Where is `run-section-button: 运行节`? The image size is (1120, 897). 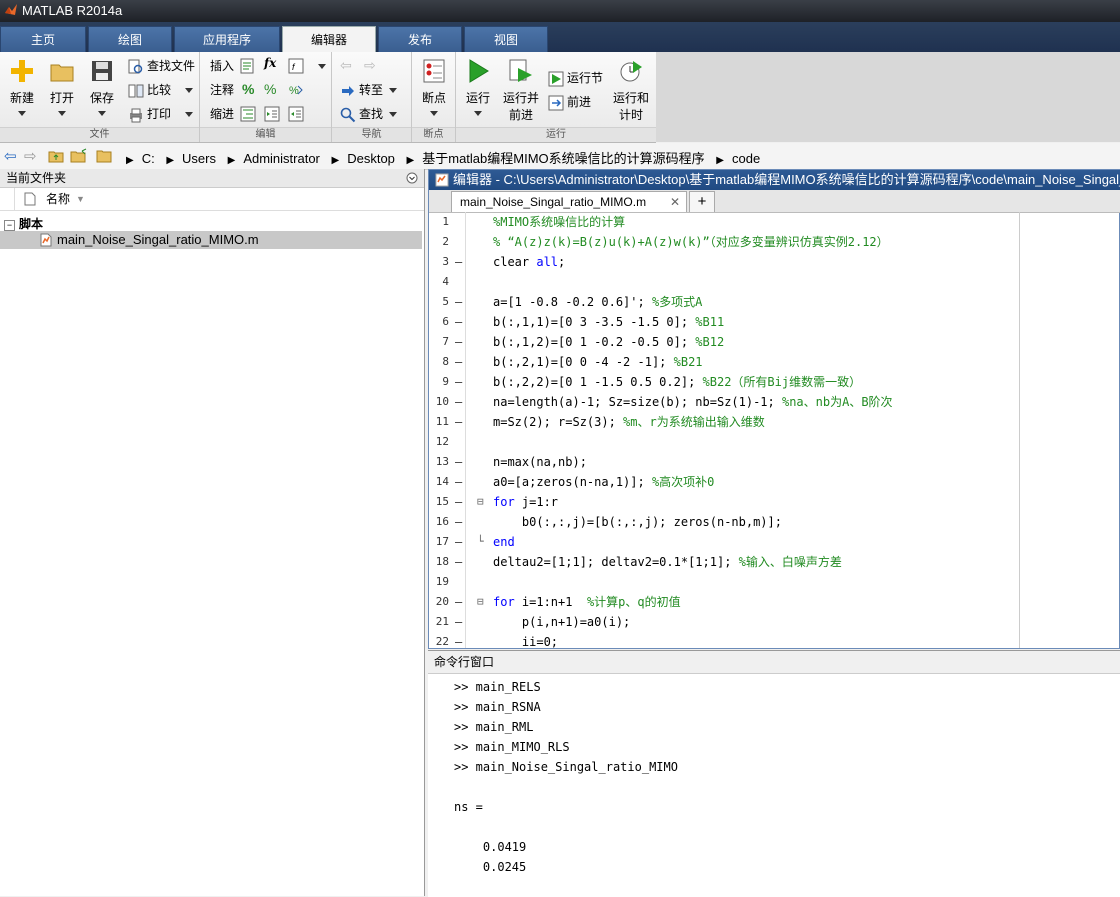
run-section-button: 运行节 is located at coordinates (575, 78).